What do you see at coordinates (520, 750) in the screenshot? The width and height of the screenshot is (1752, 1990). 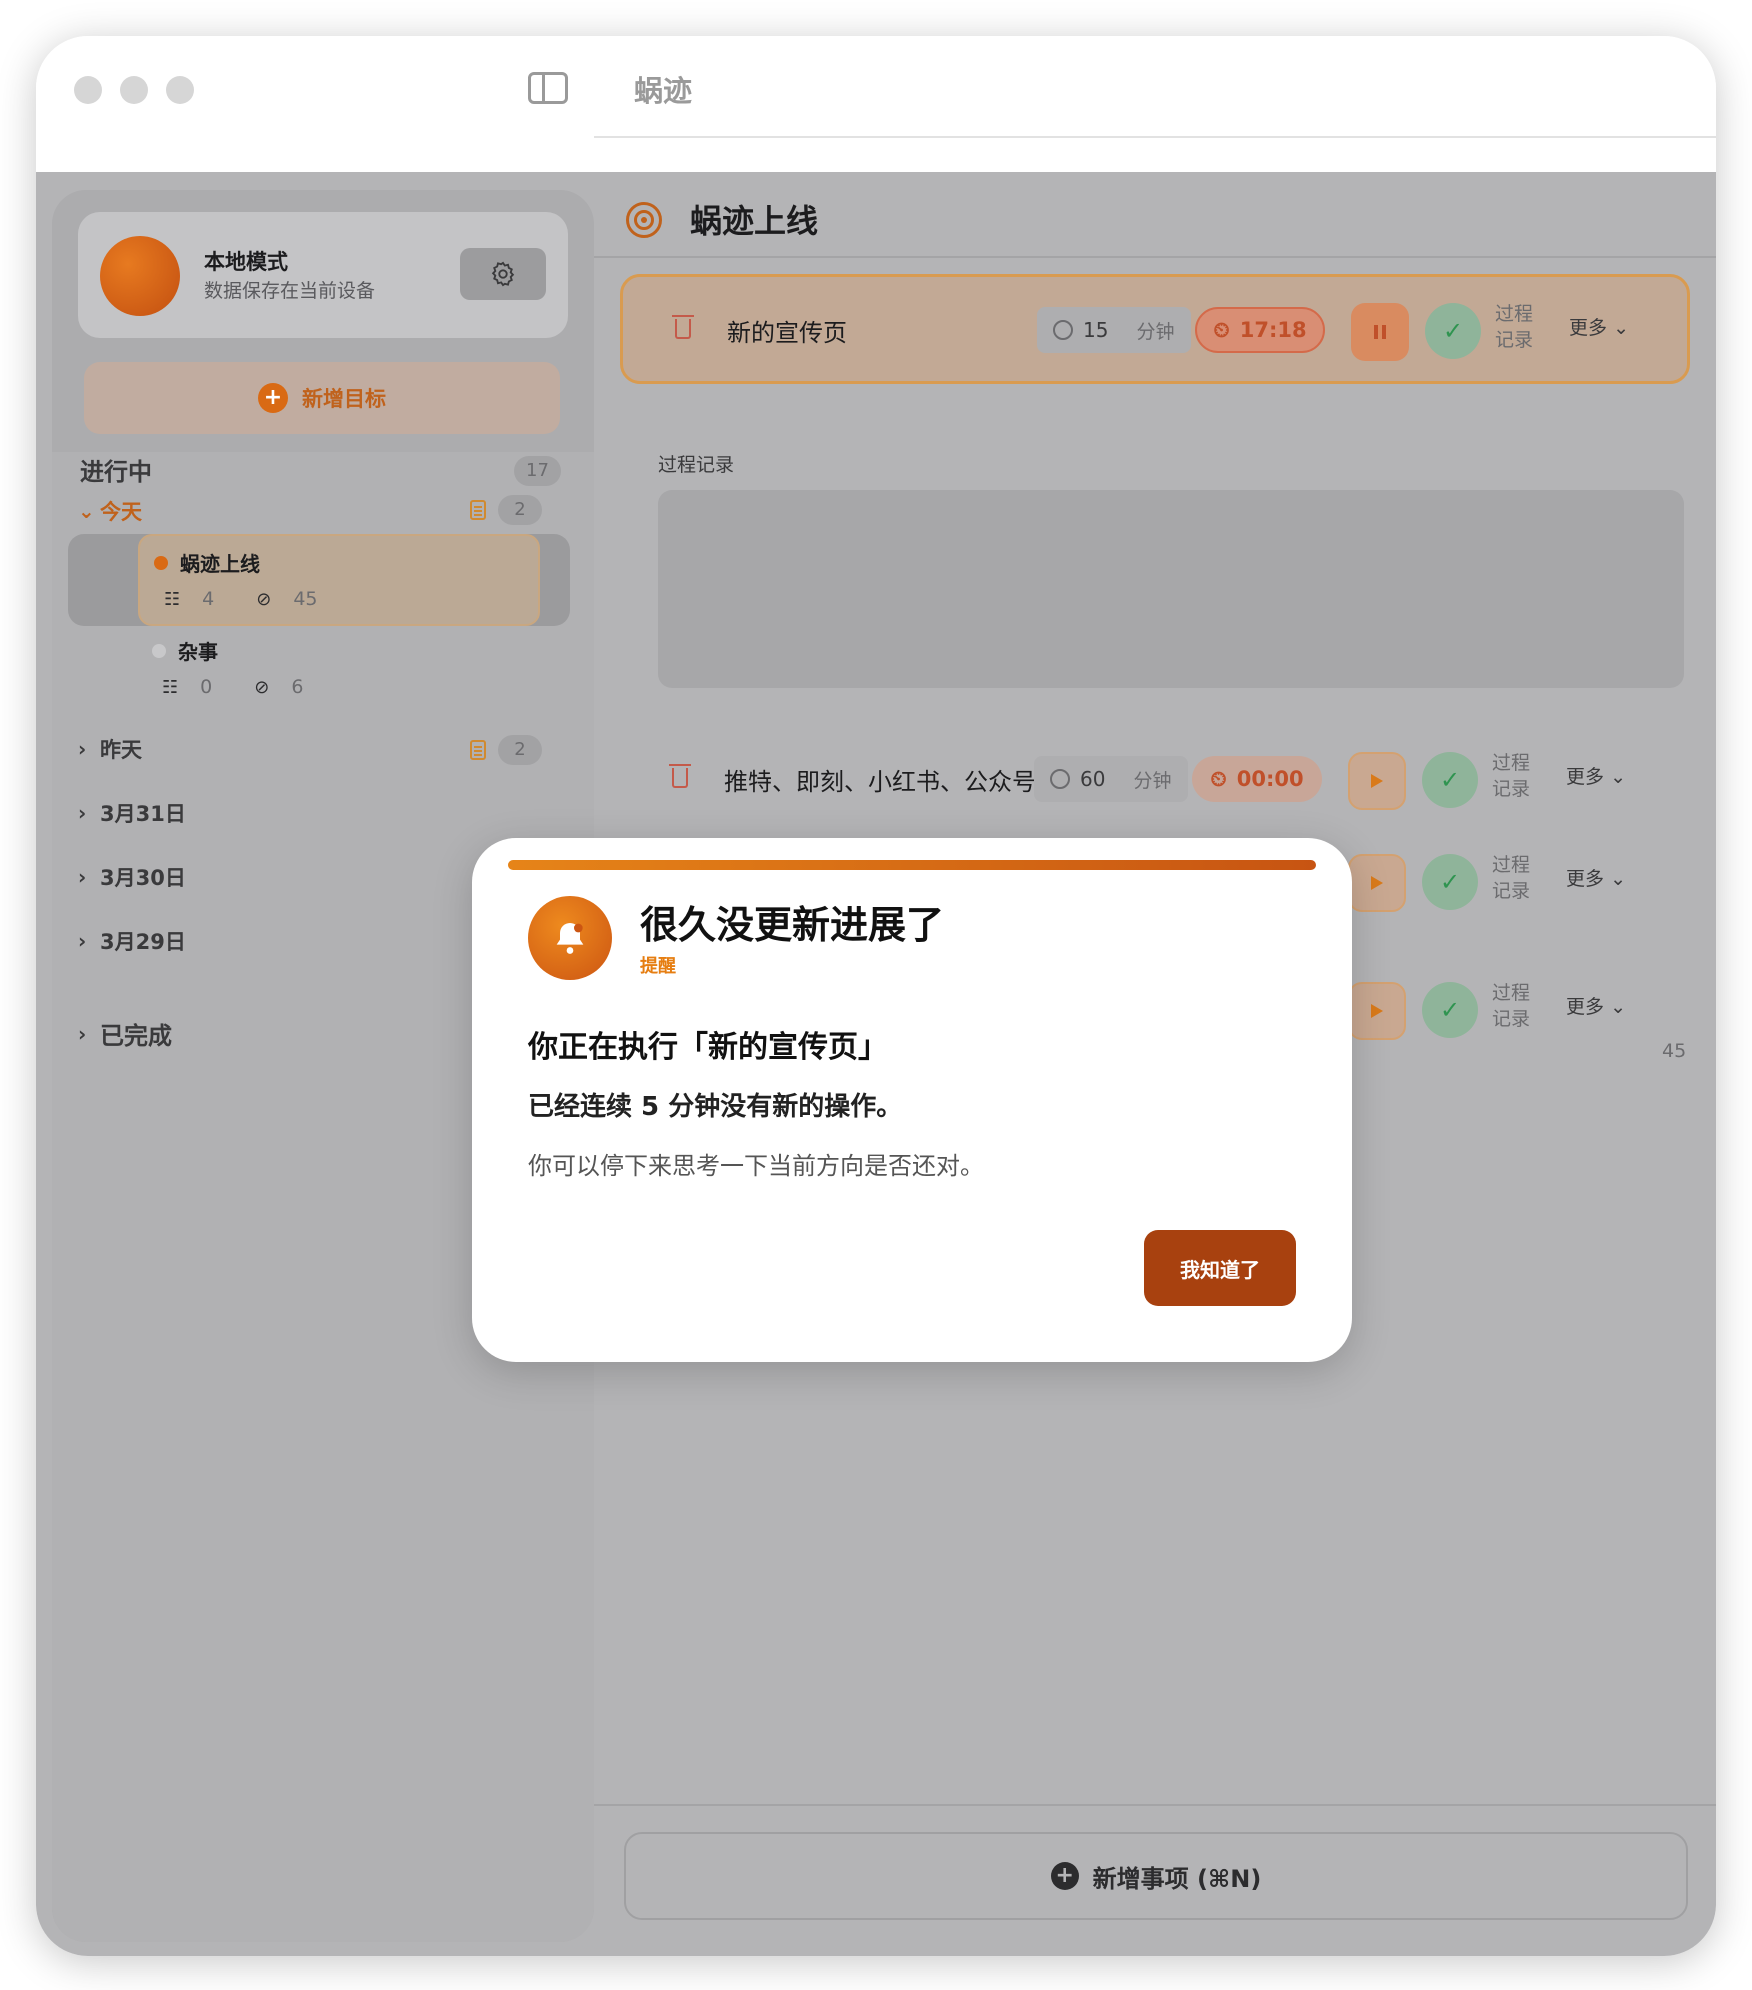 I see `yesterday-count-badge: 2` at bounding box center [520, 750].